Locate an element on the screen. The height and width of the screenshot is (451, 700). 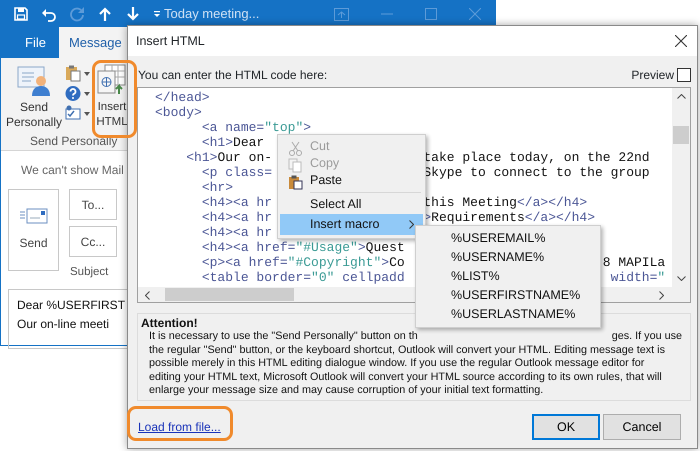
menu-item: Insert macro is located at coordinates (351, 224).